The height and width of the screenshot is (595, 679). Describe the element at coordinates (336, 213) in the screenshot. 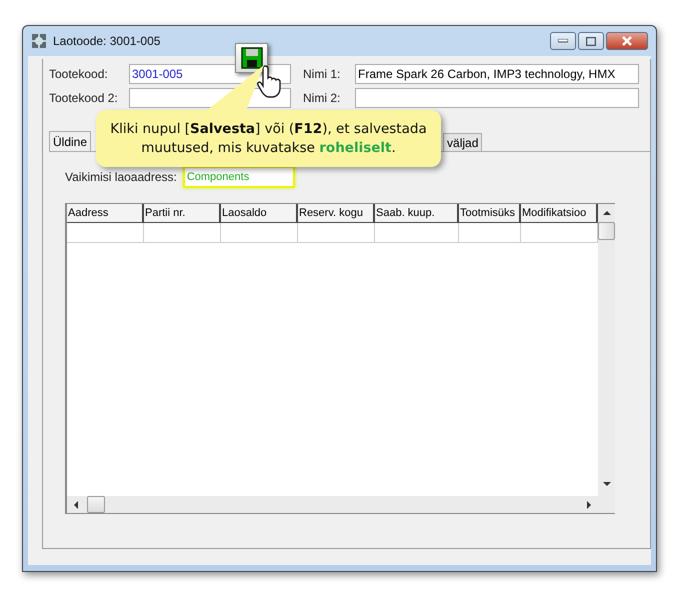

I see `column-header: Reserv. kogu` at that location.